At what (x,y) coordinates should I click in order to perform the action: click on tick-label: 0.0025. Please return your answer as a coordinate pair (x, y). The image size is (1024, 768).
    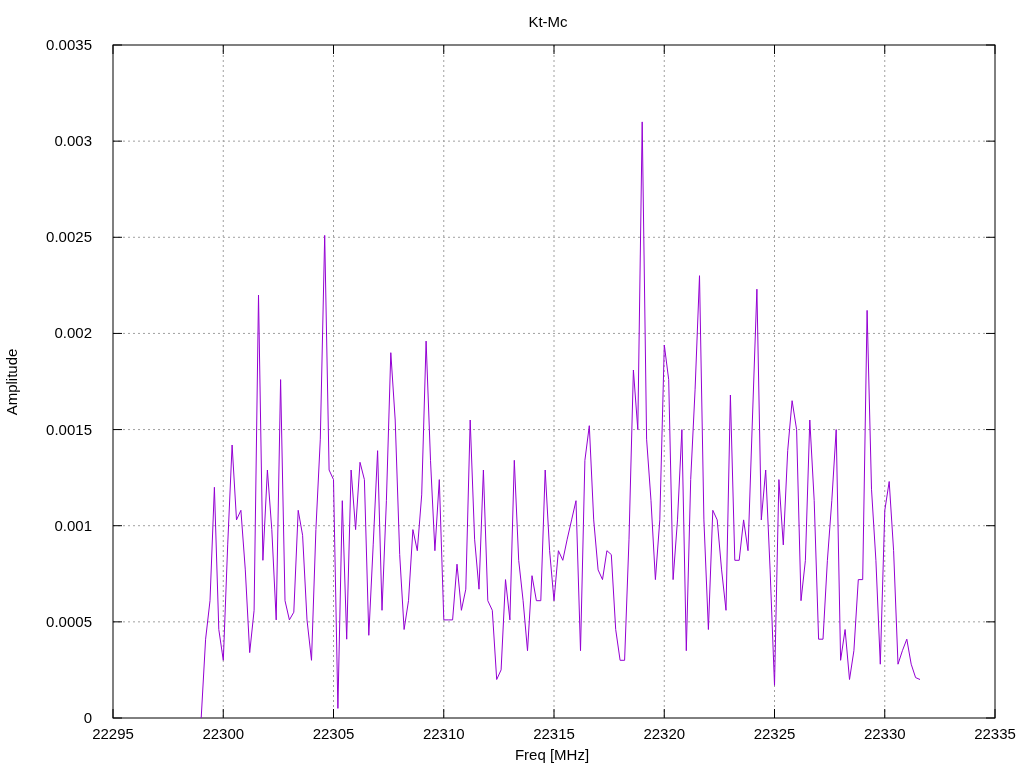
    Looking at the image, I should click on (69, 237).